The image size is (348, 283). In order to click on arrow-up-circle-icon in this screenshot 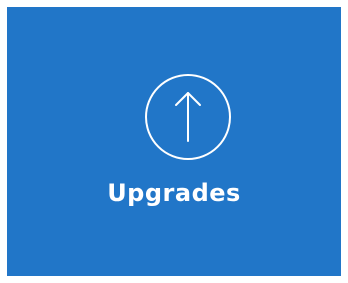, I will do `click(188, 117)`.